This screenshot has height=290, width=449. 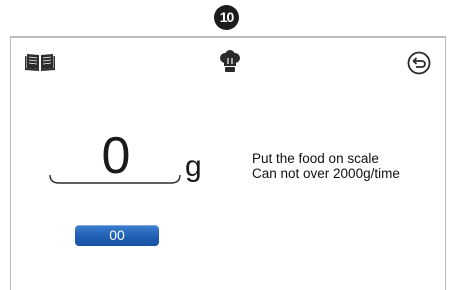 What do you see at coordinates (193, 166) in the screenshot?
I see `weight-unit: g` at bounding box center [193, 166].